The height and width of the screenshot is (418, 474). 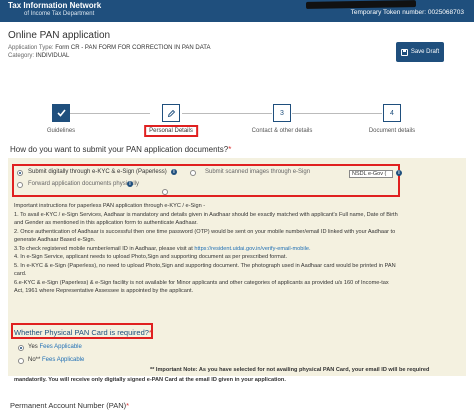 I want to click on application-type-label: Application Type:, so click(x=32, y=48).